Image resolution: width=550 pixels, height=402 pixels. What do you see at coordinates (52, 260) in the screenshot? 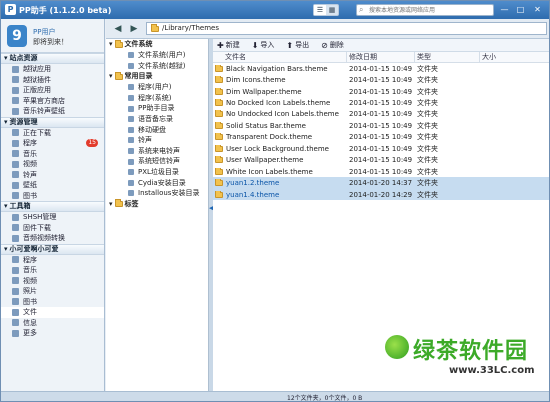
I see `sidebar-item: 程序` at bounding box center [52, 260].